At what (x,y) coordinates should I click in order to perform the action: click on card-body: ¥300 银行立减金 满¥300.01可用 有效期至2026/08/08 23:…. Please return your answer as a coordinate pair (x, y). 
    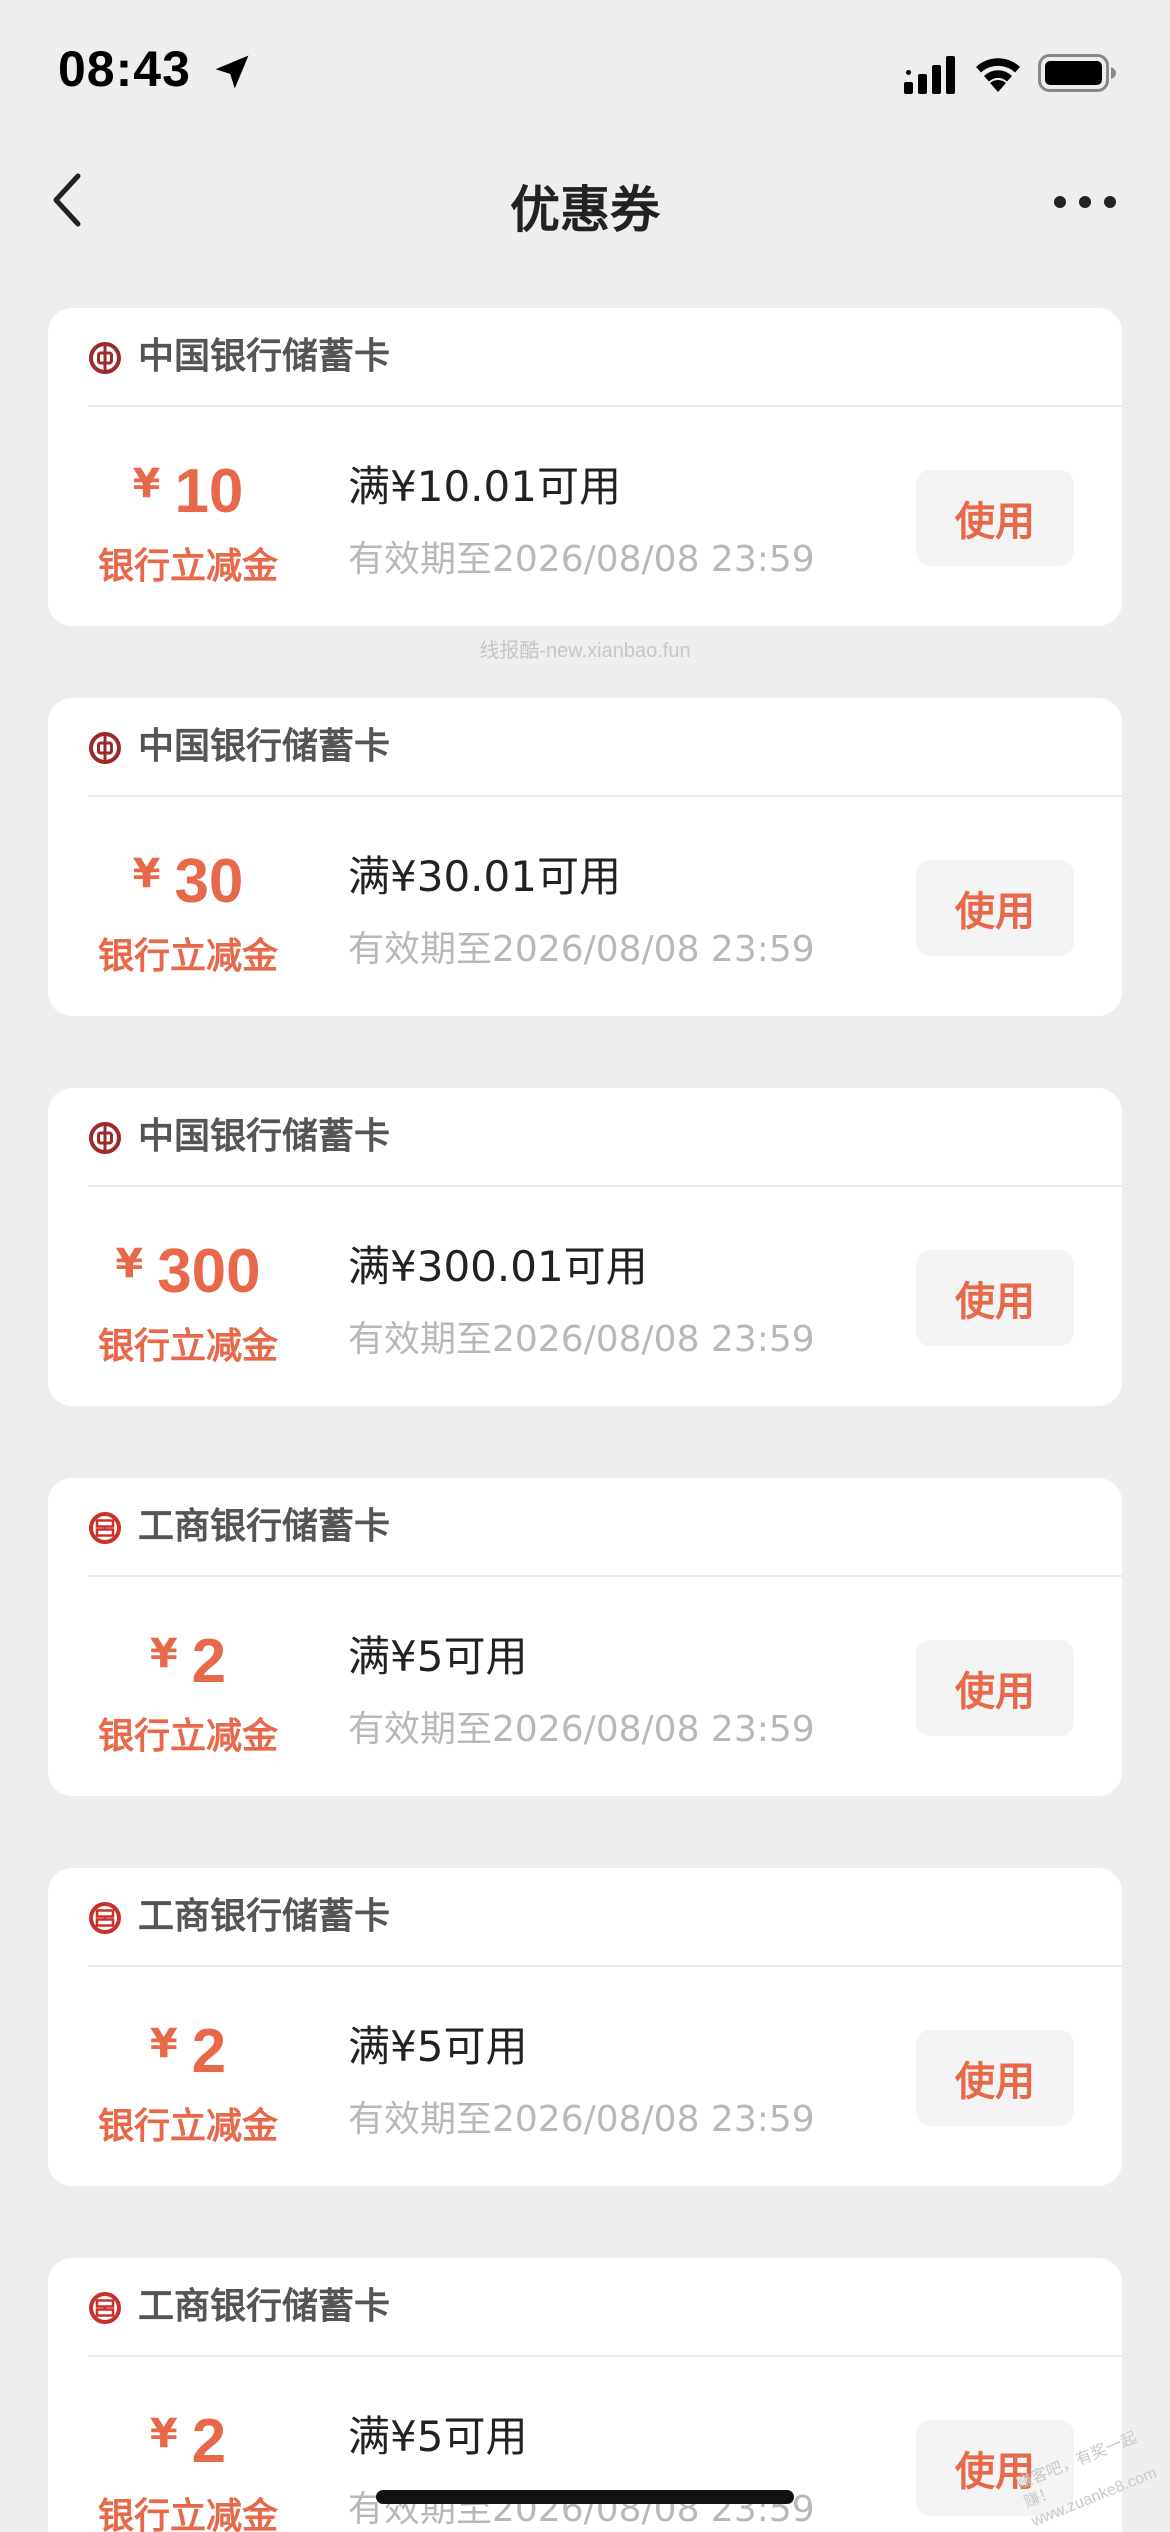
    Looking at the image, I should click on (585, 1296).